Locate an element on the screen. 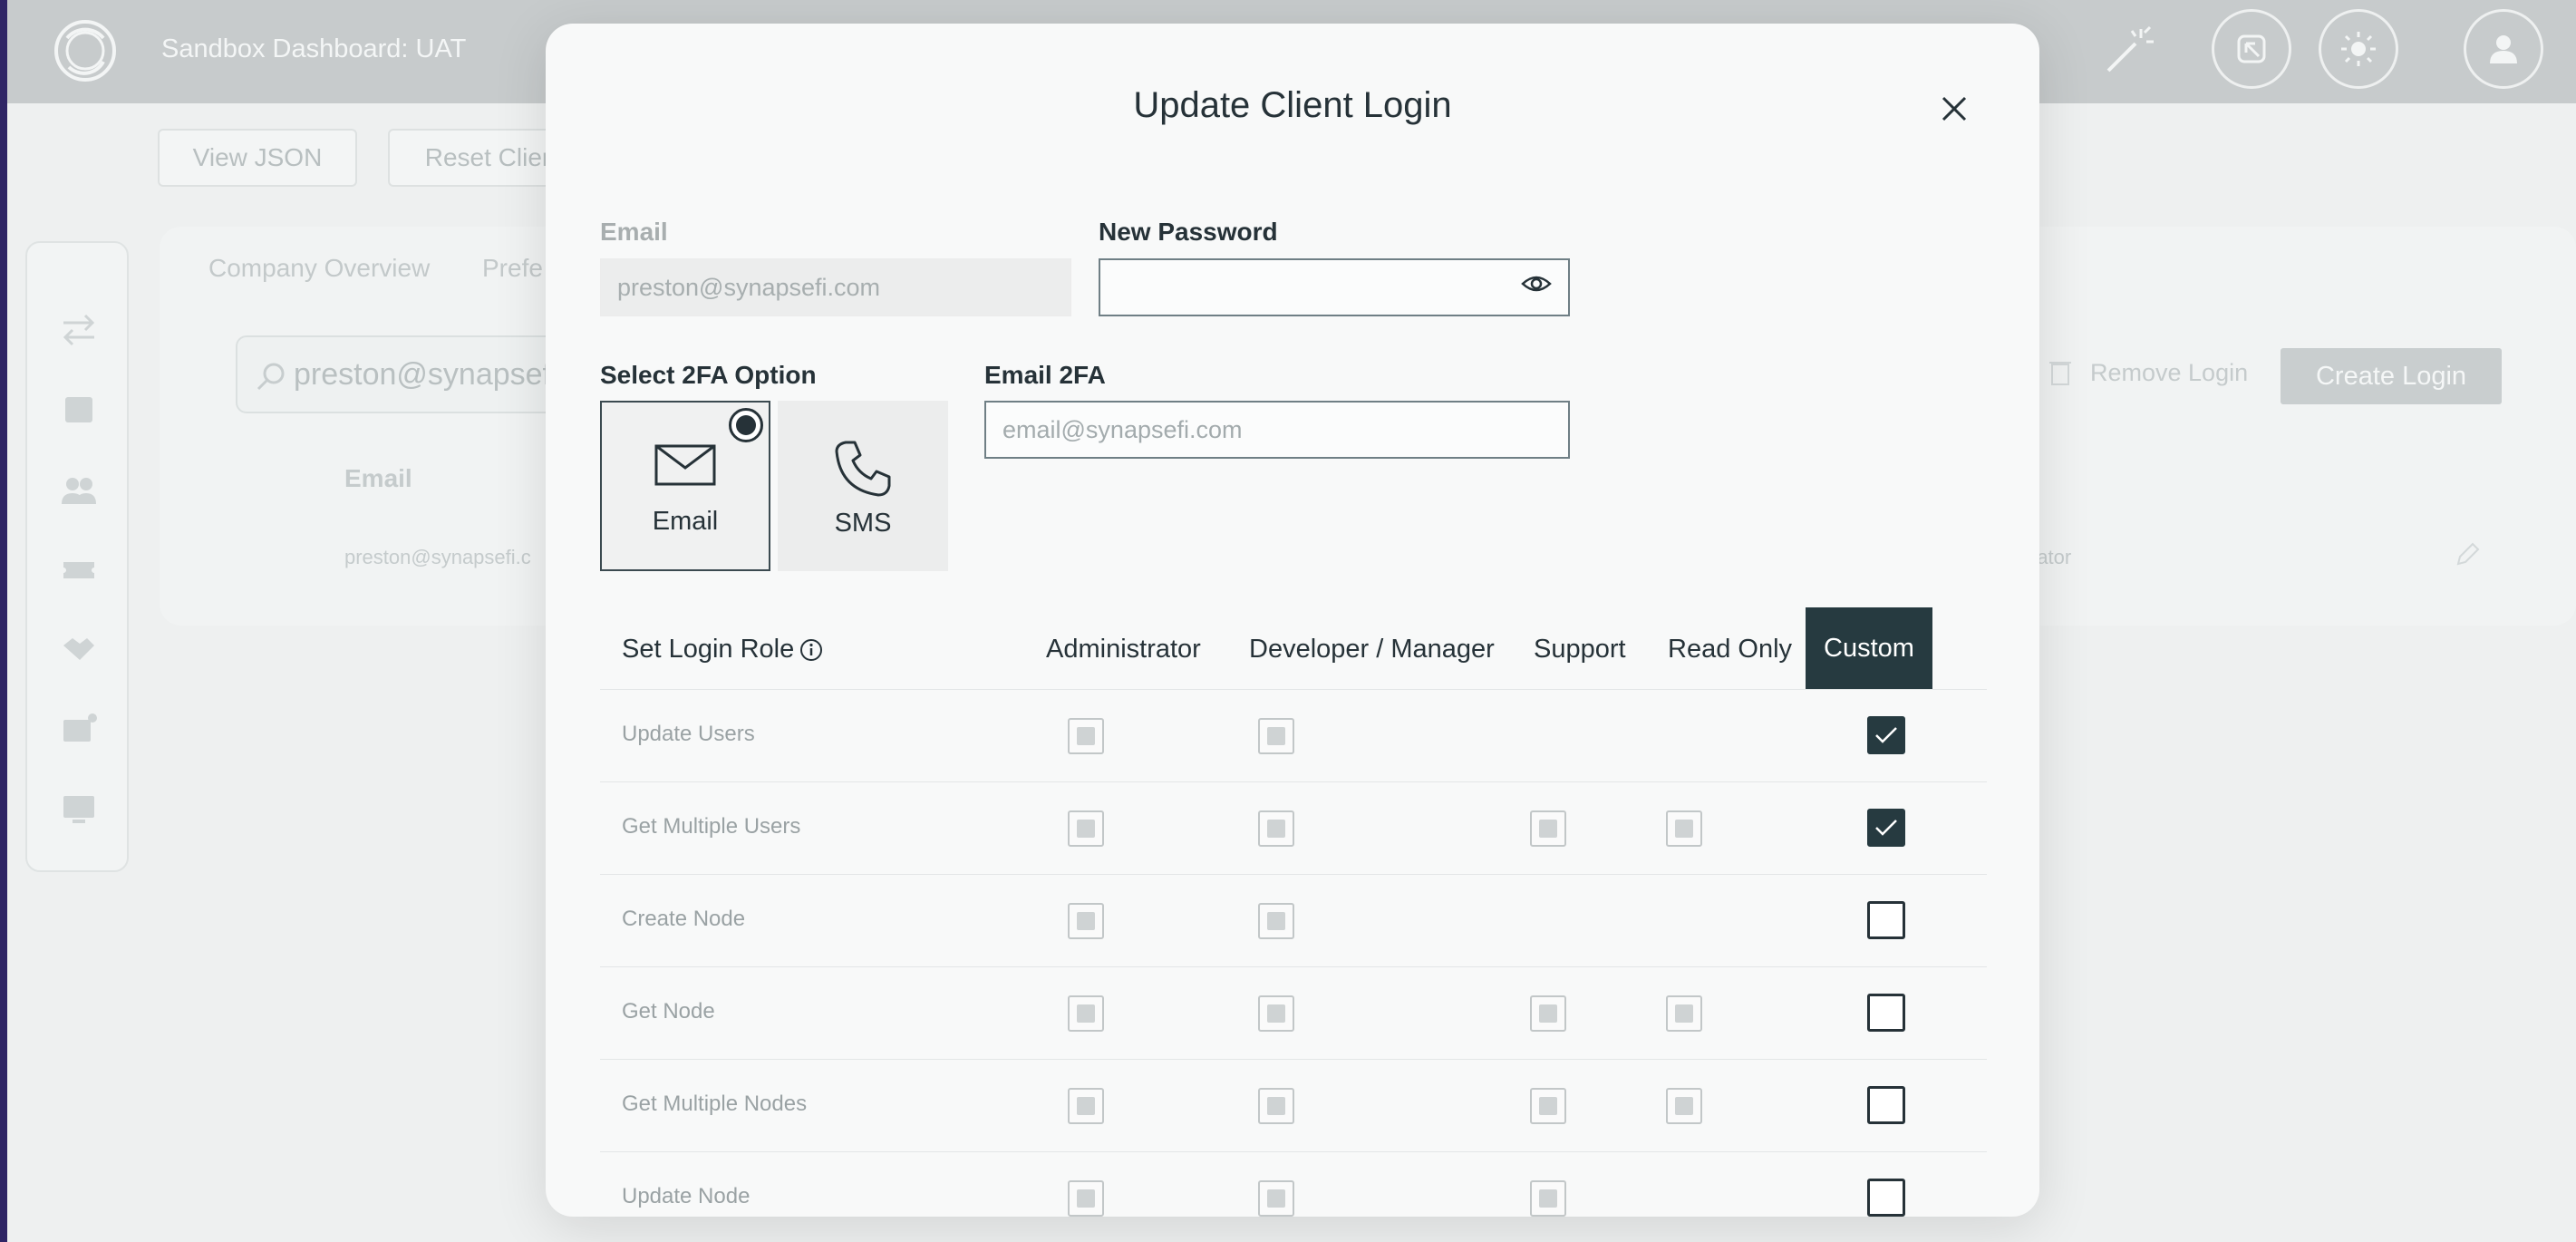 Image resolution: width=2576 pixels, height=1242 pixels. permission-name: Get Multiple Users is located at coordinates (711, 826).